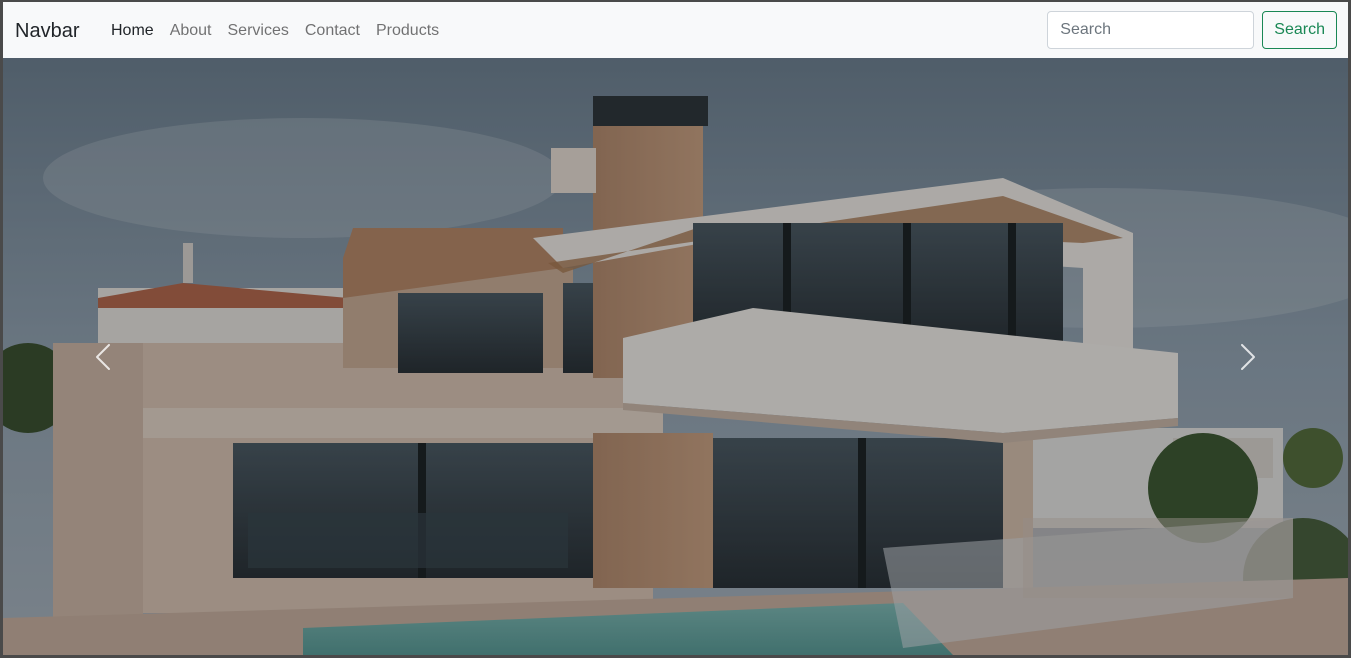  I want to click on carousel-next-button, so click(1248, 356).